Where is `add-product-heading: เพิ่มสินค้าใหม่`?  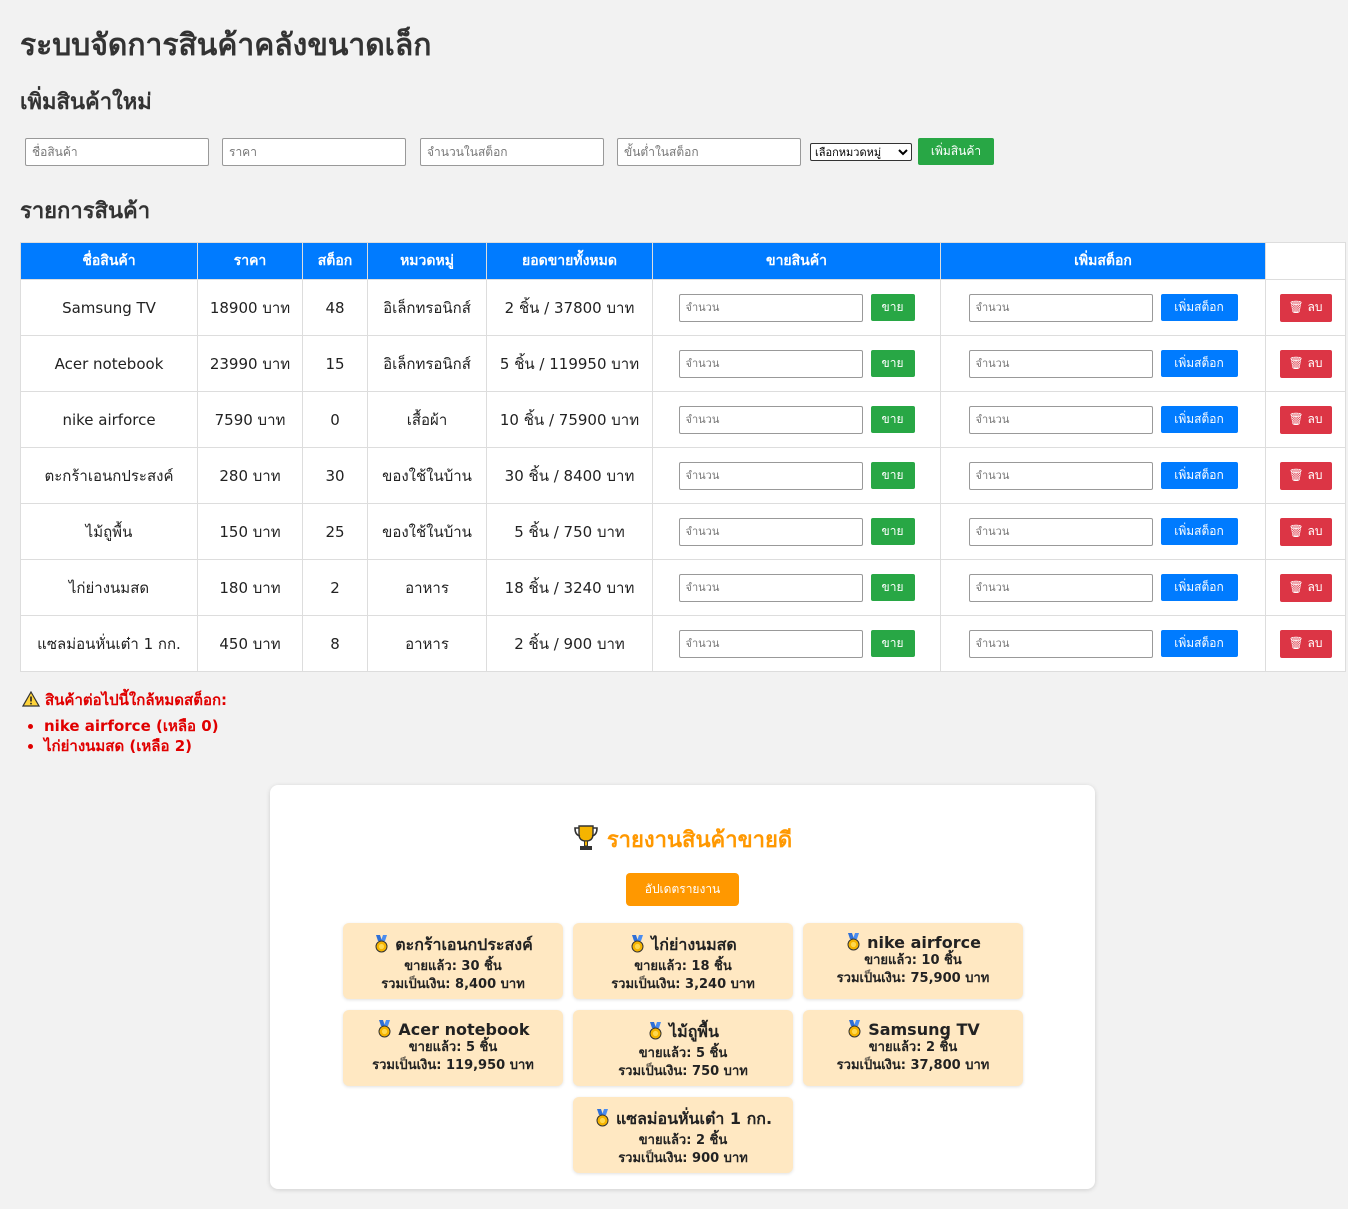 add-product-heading: เพิ่มสินค้าใหม่ is located at coordinates (86, 102).